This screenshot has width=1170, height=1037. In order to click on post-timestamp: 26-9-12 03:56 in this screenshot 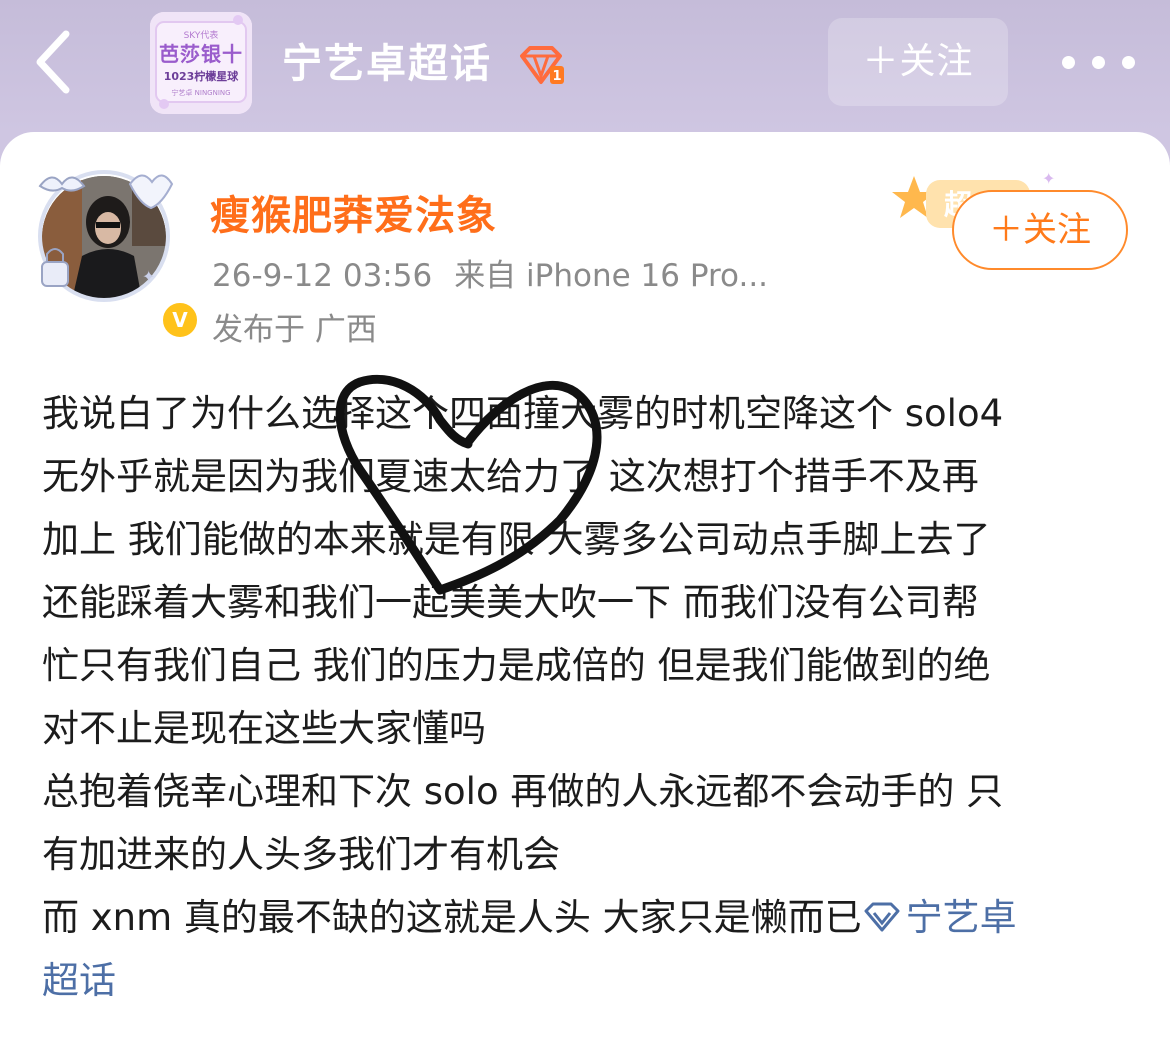, I will do `click(322, 276)`.